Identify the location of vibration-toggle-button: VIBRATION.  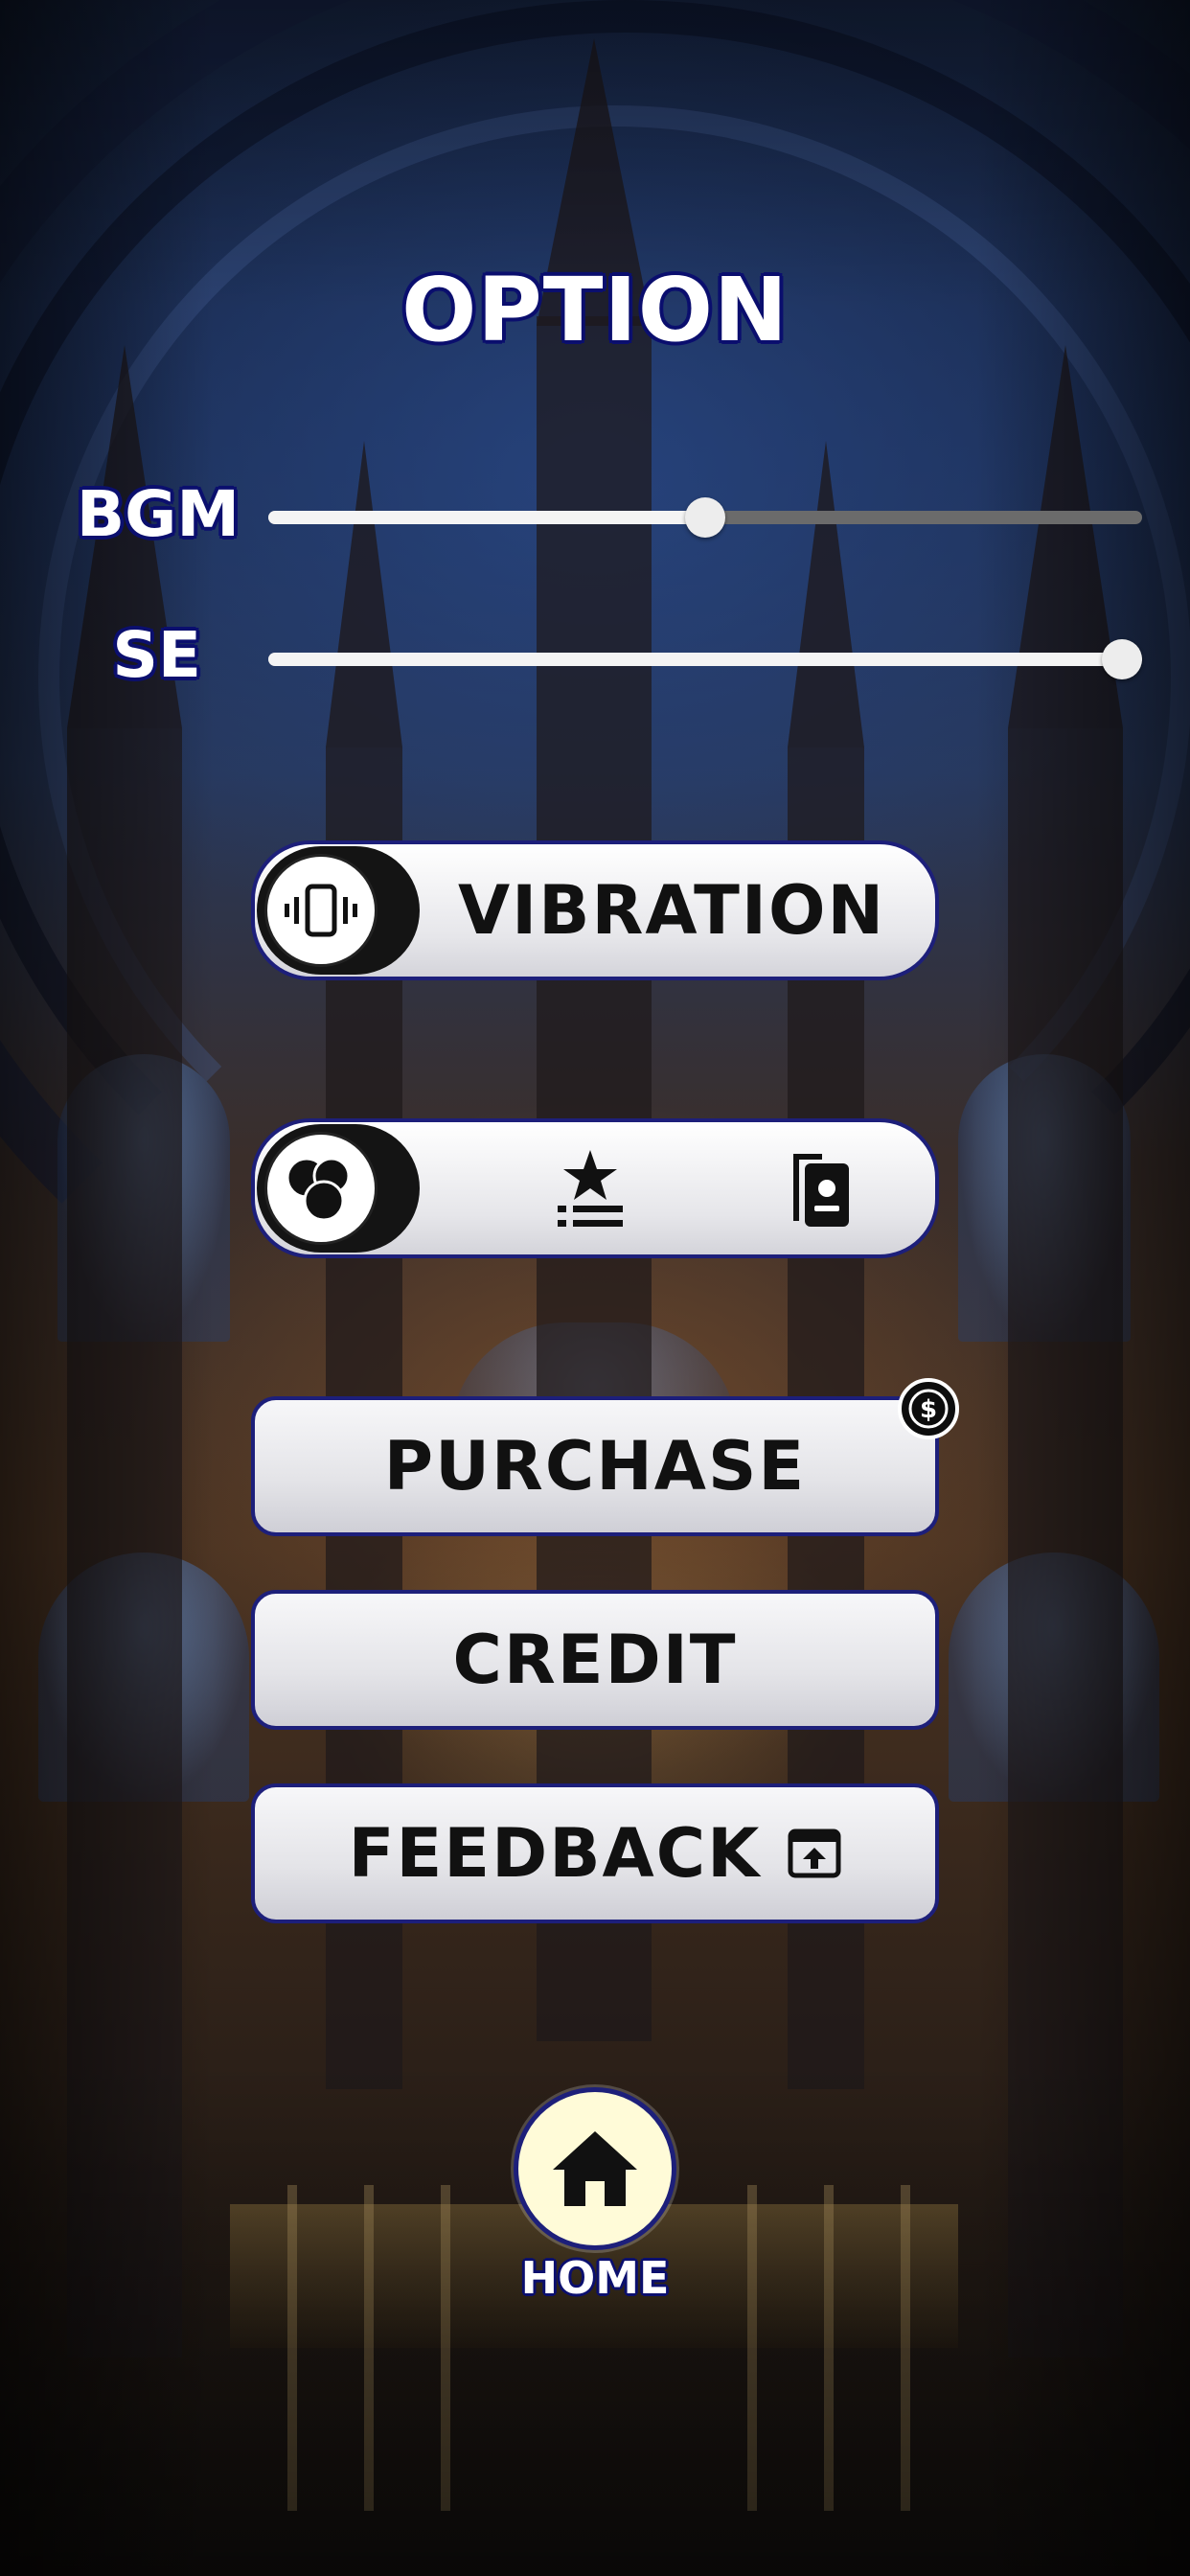
(595, 910).